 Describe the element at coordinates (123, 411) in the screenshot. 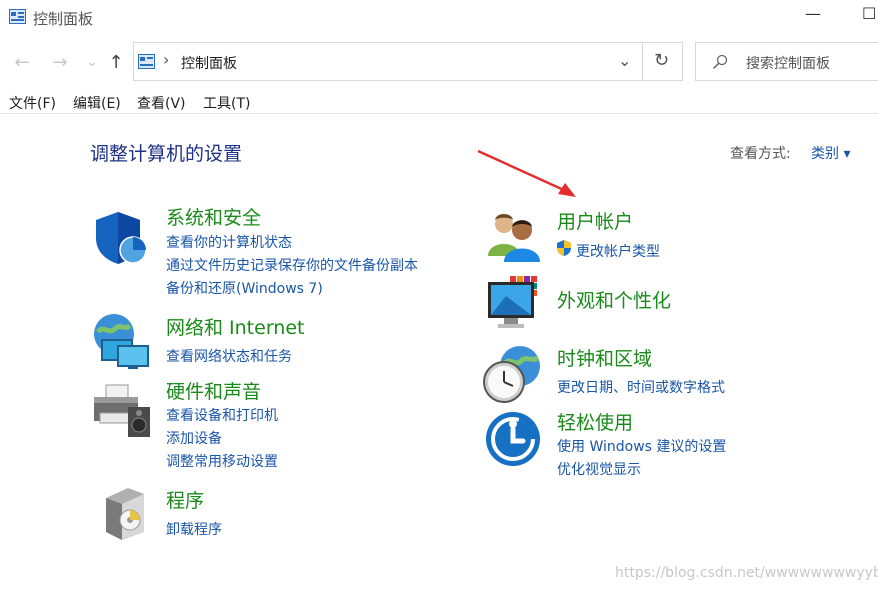

I see `printer-icon` at that location.